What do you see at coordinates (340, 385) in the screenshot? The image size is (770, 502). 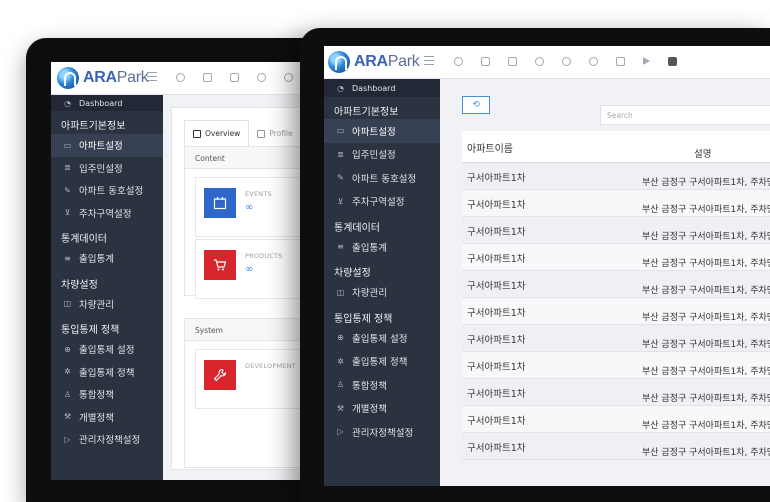 I see `users-icon: ♙` at bounding box center [340, 385].